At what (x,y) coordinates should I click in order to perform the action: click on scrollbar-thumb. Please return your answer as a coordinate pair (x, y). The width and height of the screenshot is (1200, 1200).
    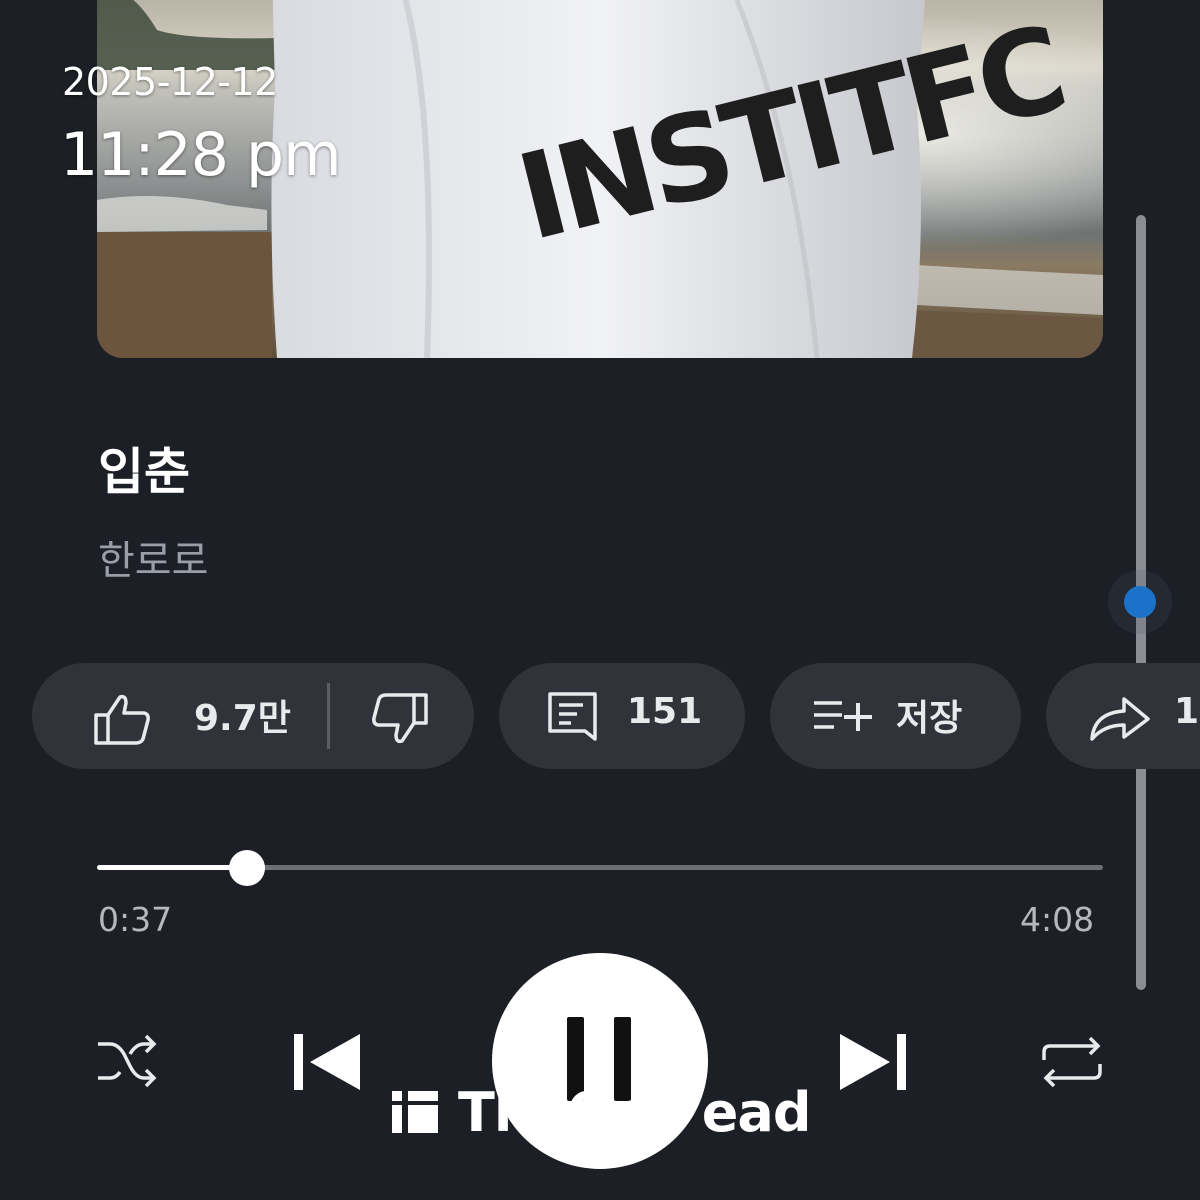
    Looking at the image, I should click on (1140, 602).